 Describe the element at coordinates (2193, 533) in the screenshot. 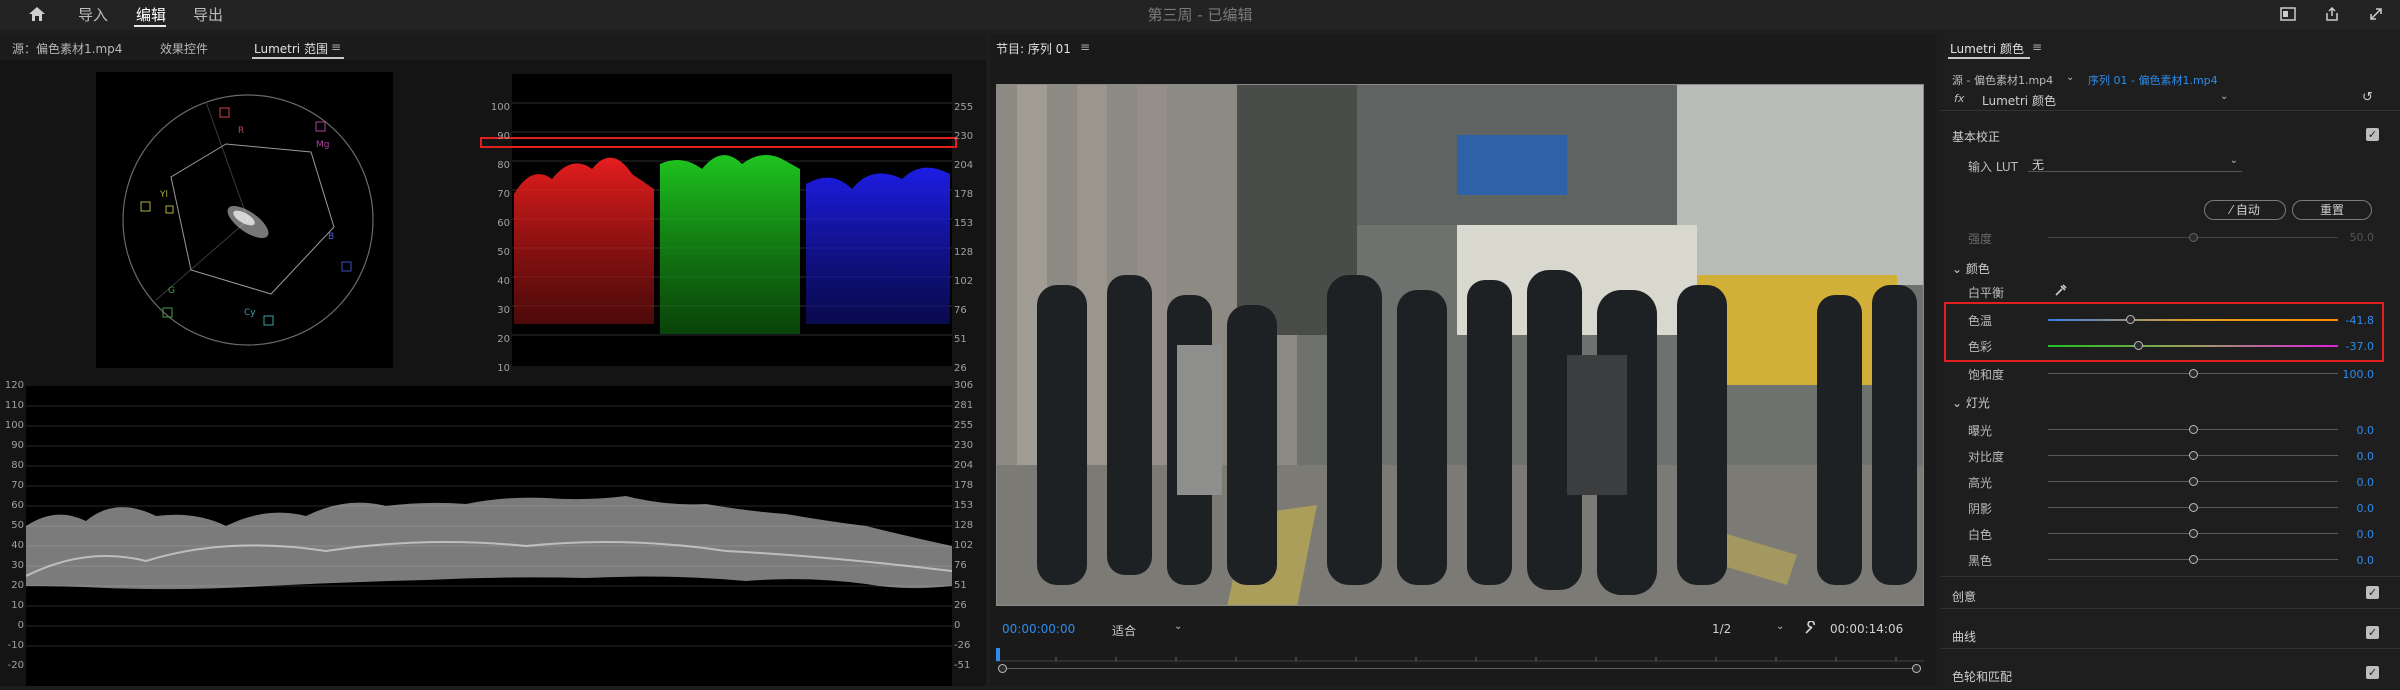

I see `whites-knob` at that location.